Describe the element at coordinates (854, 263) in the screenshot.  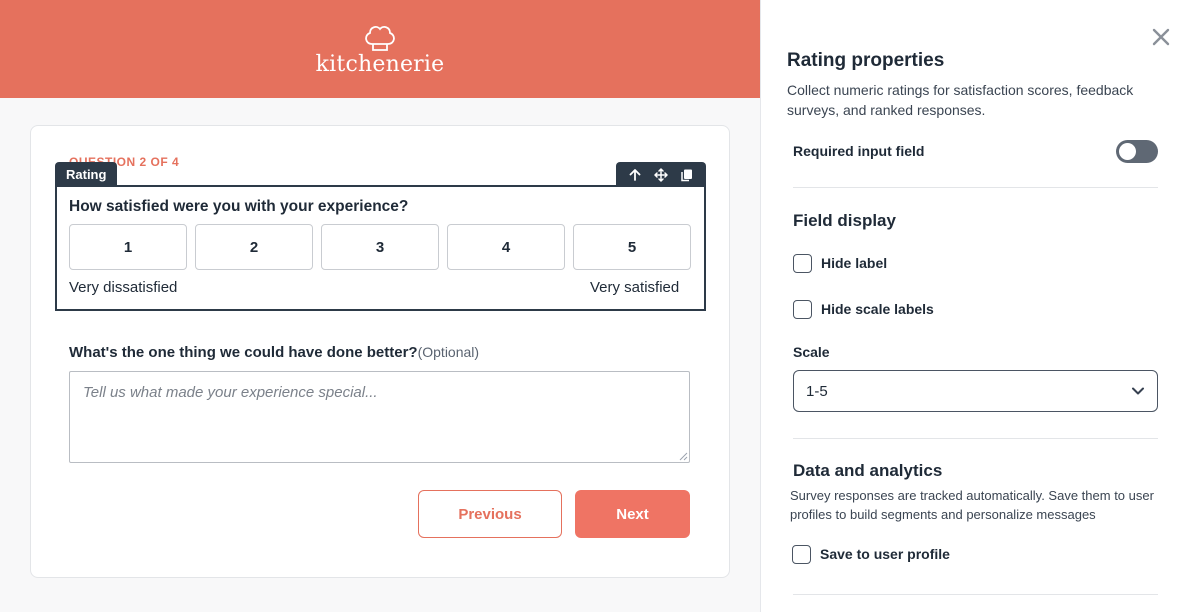
I see `hide-label-text: Hide label` at that location.